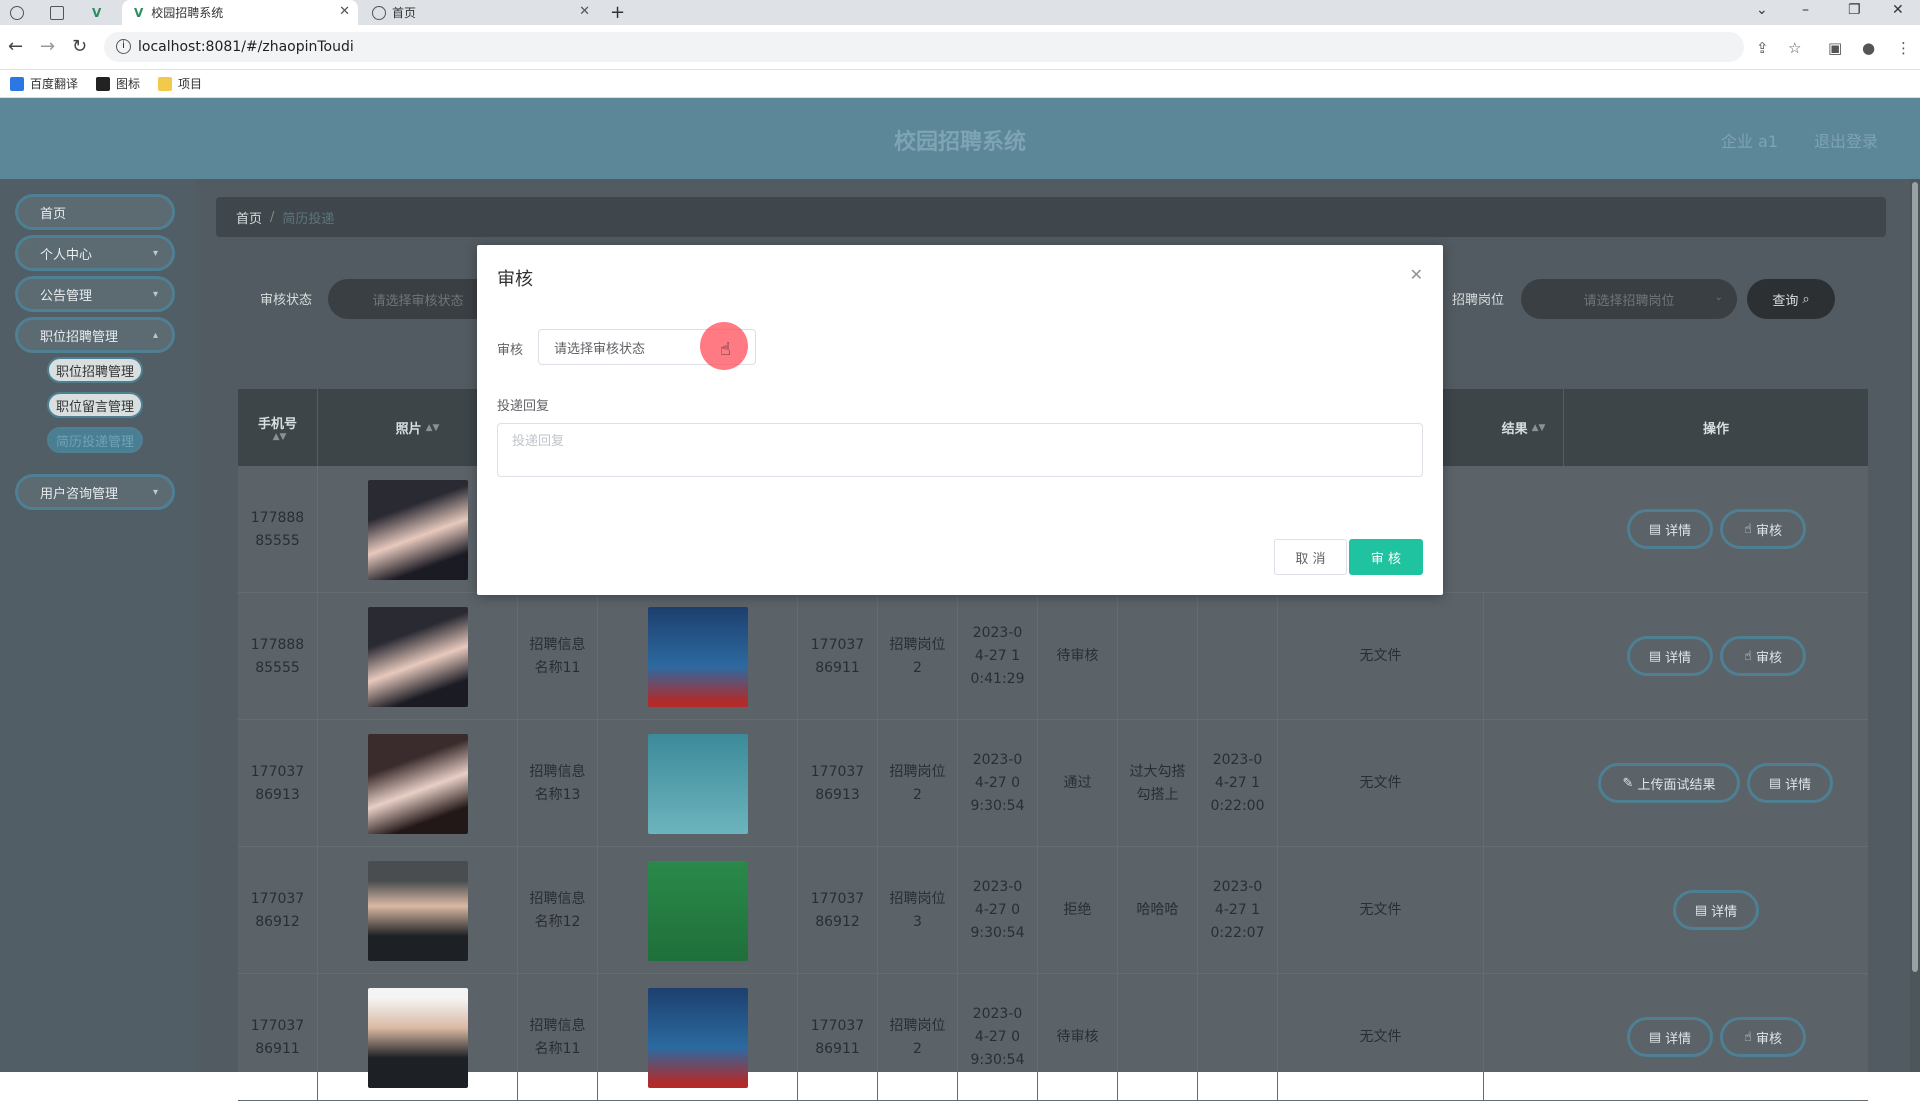 This screenshot has height=1101, width=1920. I want to click on profile-icon: ●, so click(1868, 48).